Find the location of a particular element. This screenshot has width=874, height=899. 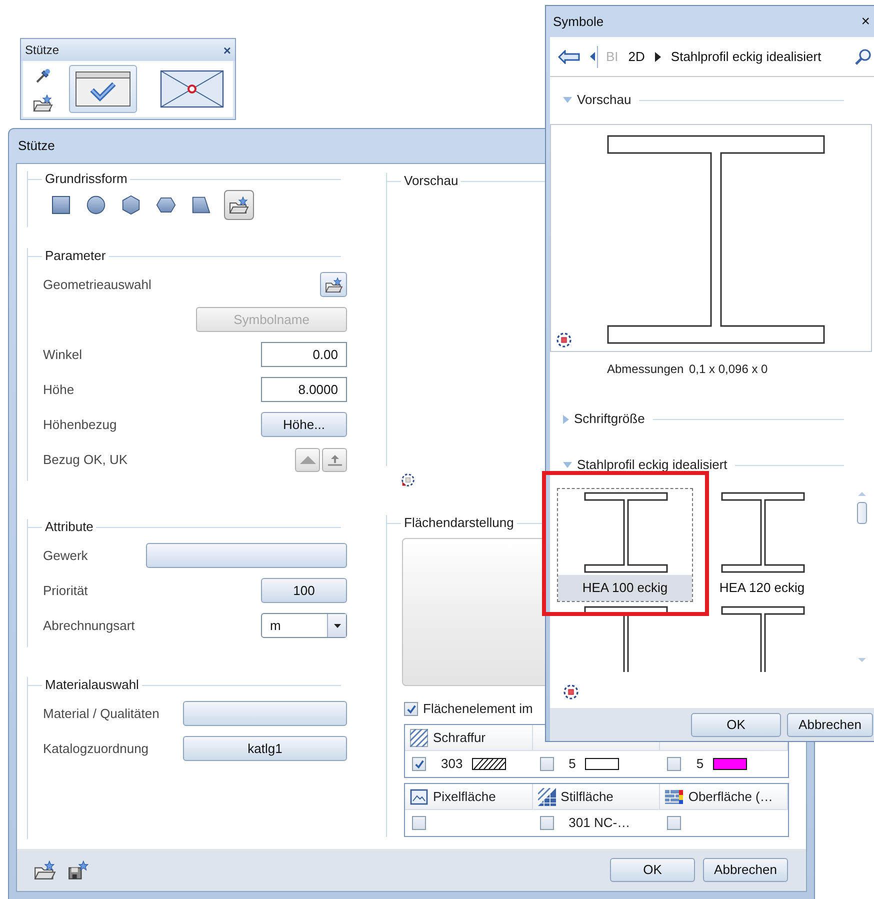

group-label: Flächendarstellung is located at coordinates (459, 523).